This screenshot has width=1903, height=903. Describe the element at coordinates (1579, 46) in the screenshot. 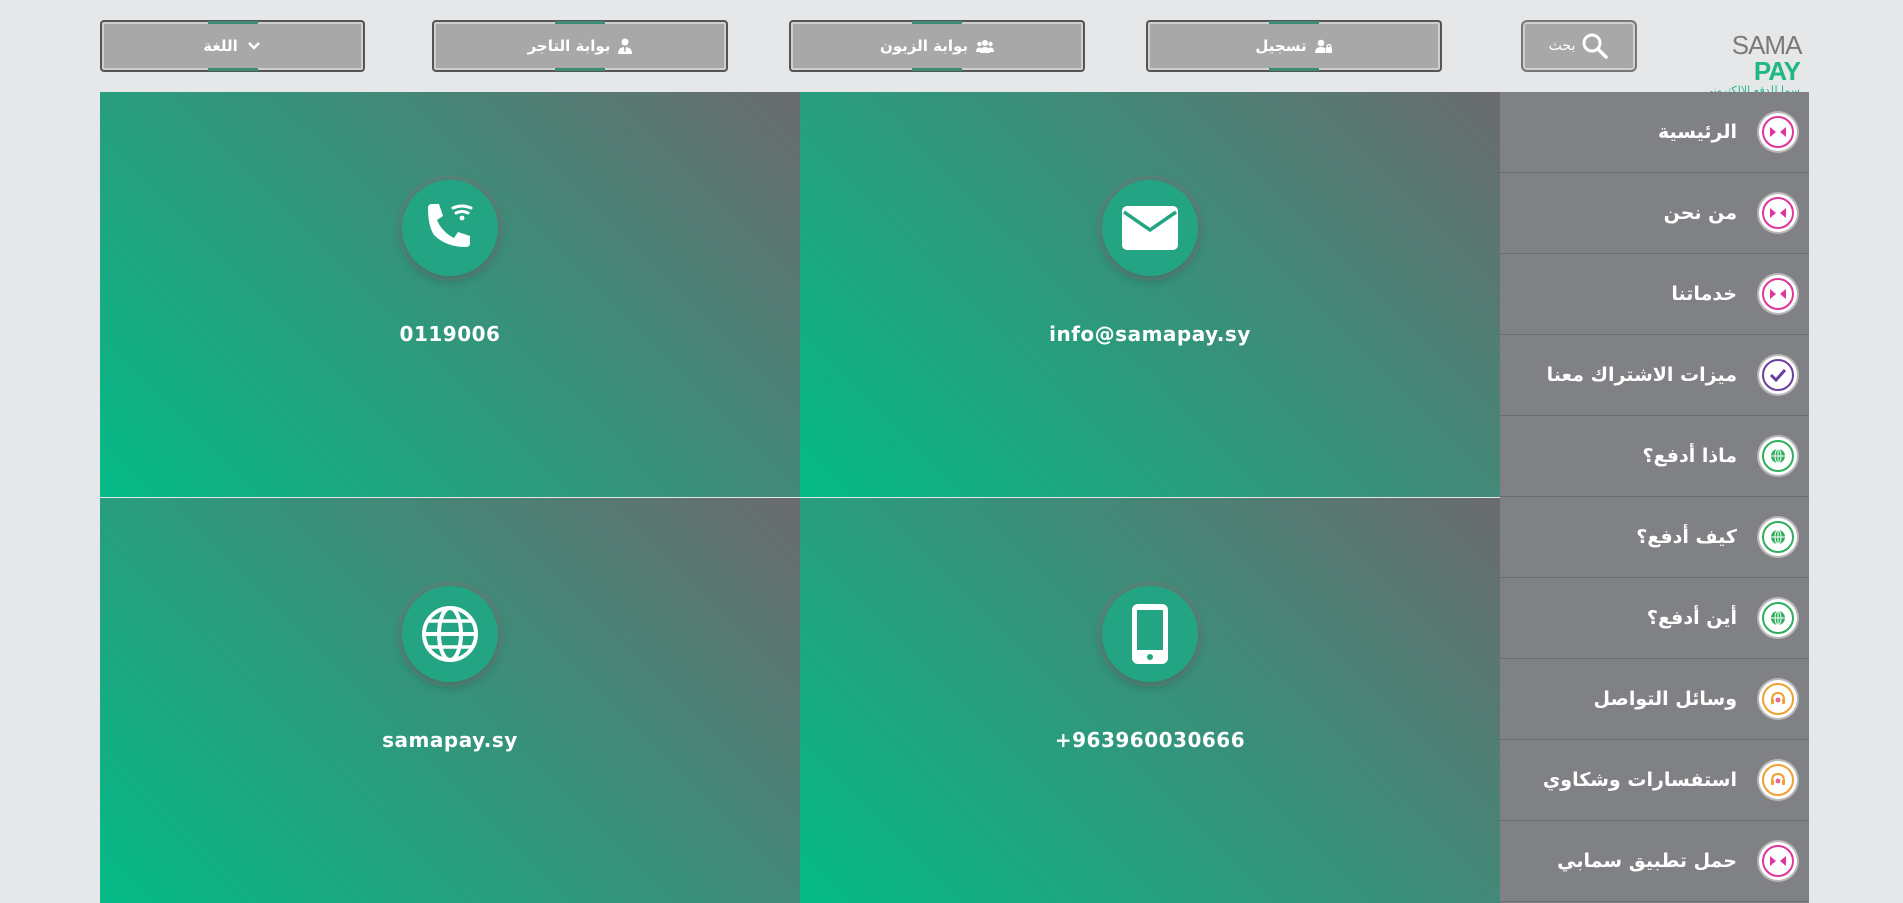

I see `search-button: بحث` at that location.